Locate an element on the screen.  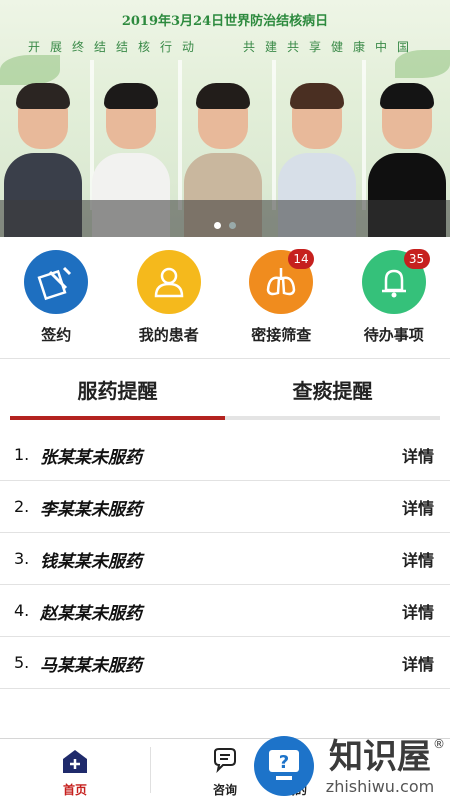
action-label: 我的患者 is located at coordinates (168, 335).